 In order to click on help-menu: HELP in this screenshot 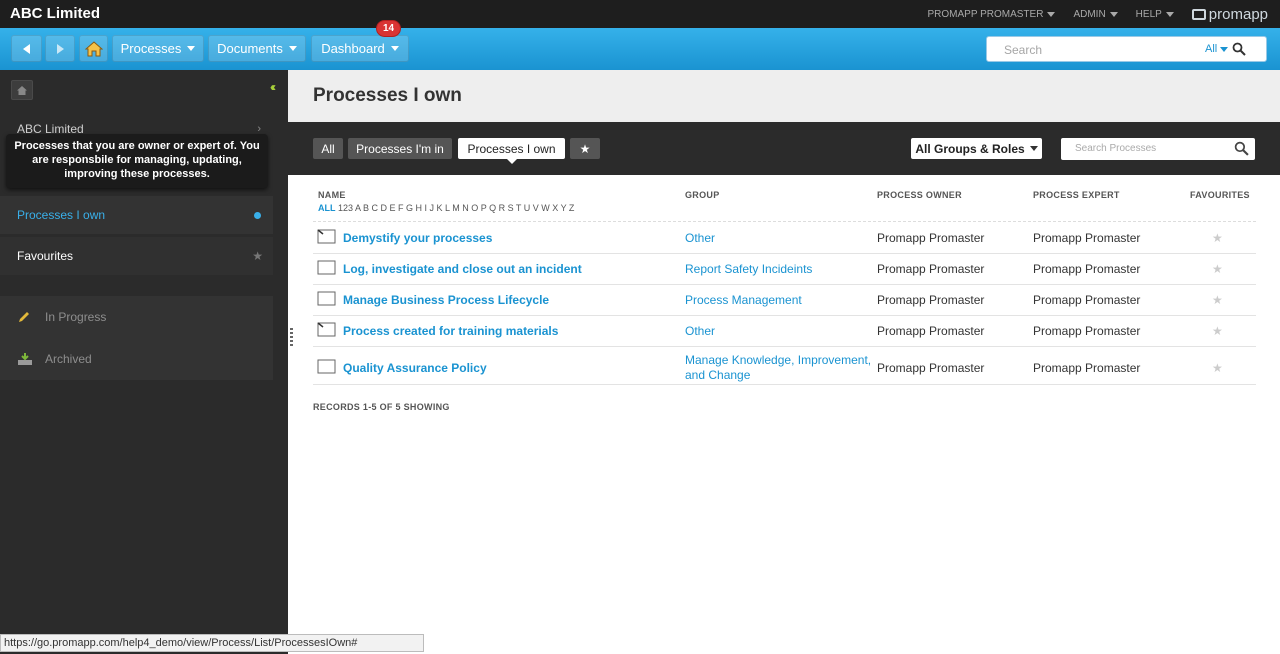, I will do `click(1155, 14)`.